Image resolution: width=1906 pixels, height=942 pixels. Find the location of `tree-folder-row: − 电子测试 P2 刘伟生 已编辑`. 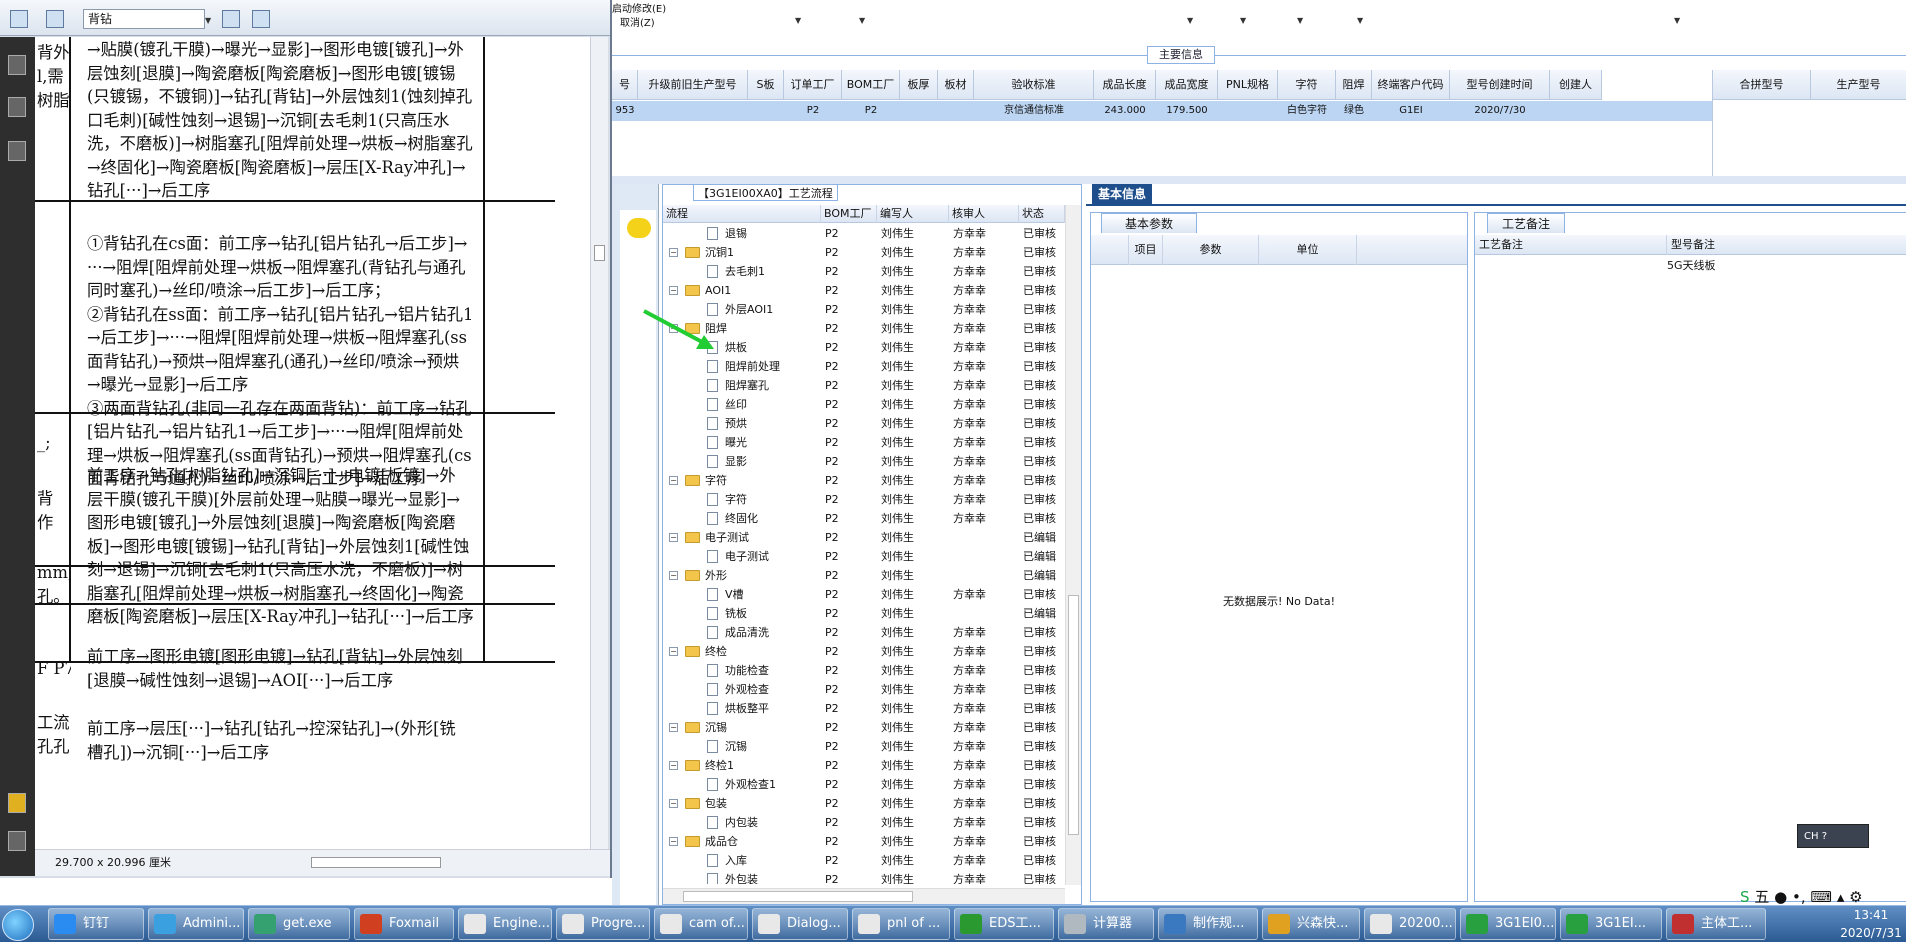

tree-folder-row: − 电子测试 P2 刘伟生 已编辑 is located at coordinates (864, 537).